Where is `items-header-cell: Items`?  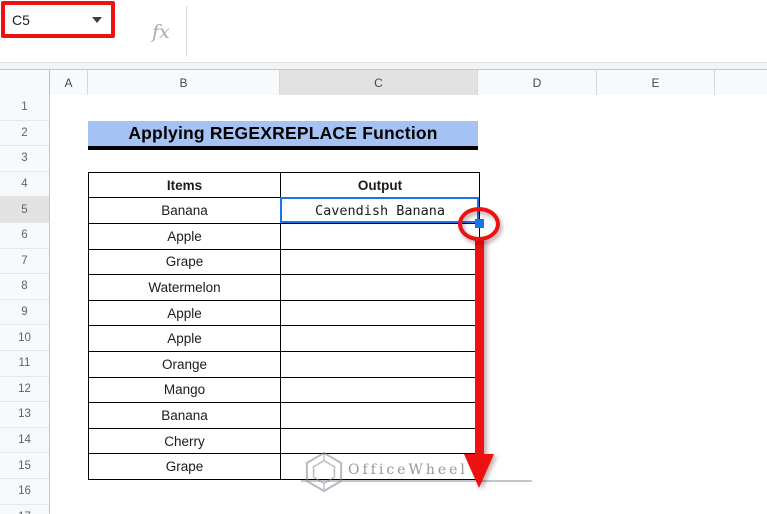
items-header-cell: Items is located at coordinates (184, 185).